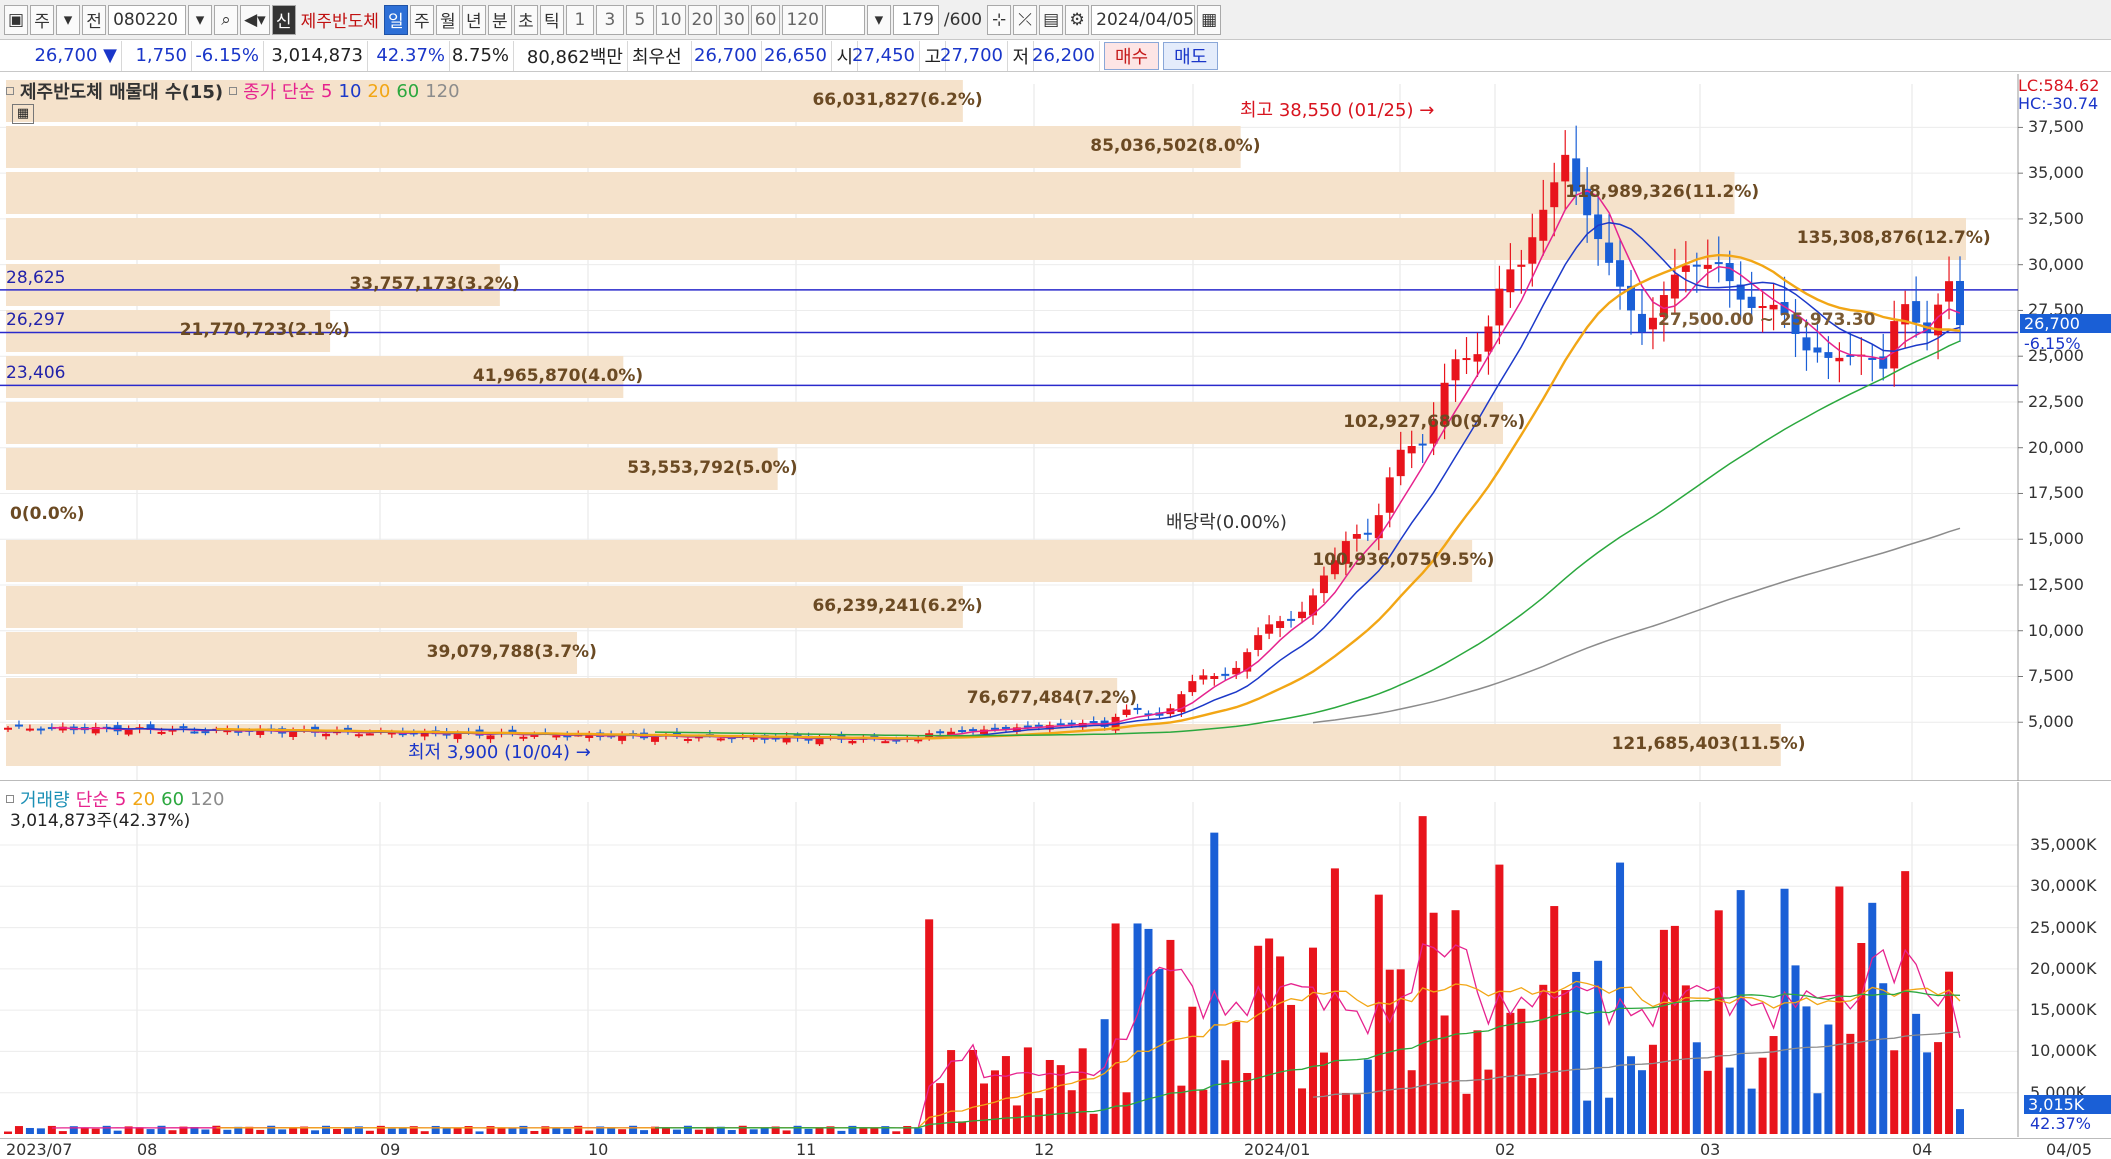 This screenshot has width=2111, height=1159. I want to click on count-input: 179, so click(915, 19).